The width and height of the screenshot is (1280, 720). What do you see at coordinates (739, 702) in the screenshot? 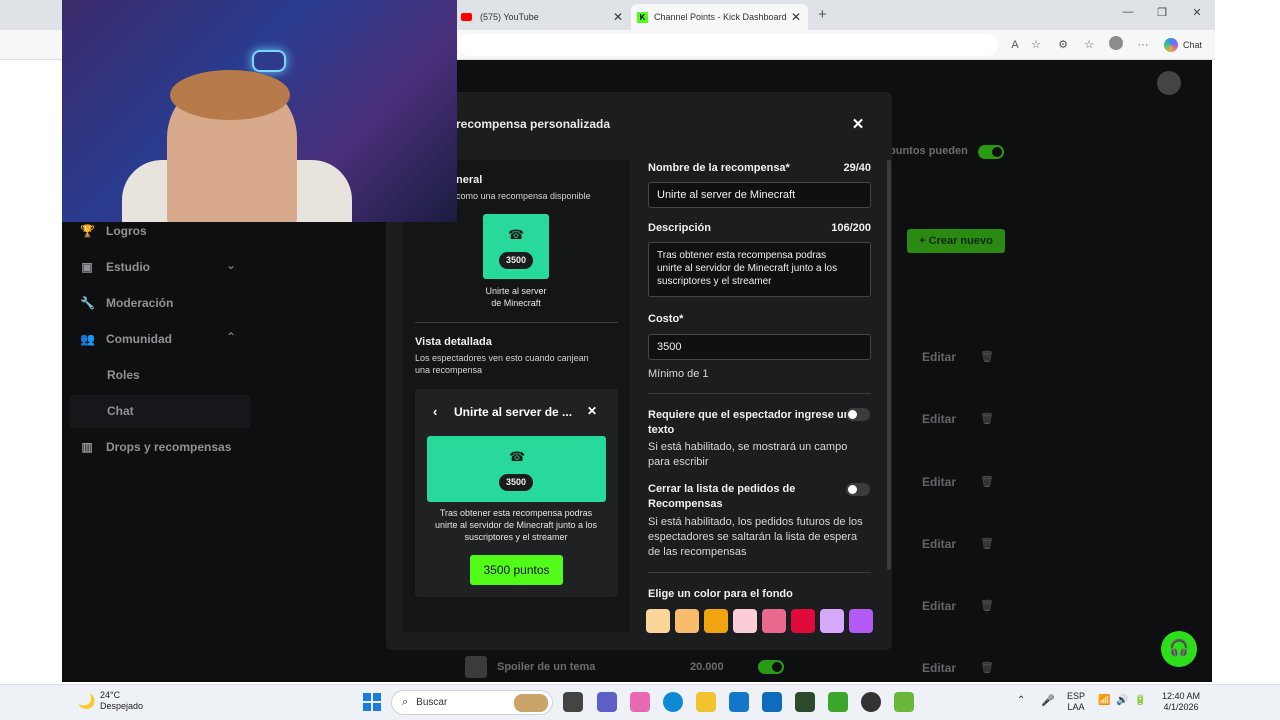
I see `outlook-icon` at bounding box center [739, 702].